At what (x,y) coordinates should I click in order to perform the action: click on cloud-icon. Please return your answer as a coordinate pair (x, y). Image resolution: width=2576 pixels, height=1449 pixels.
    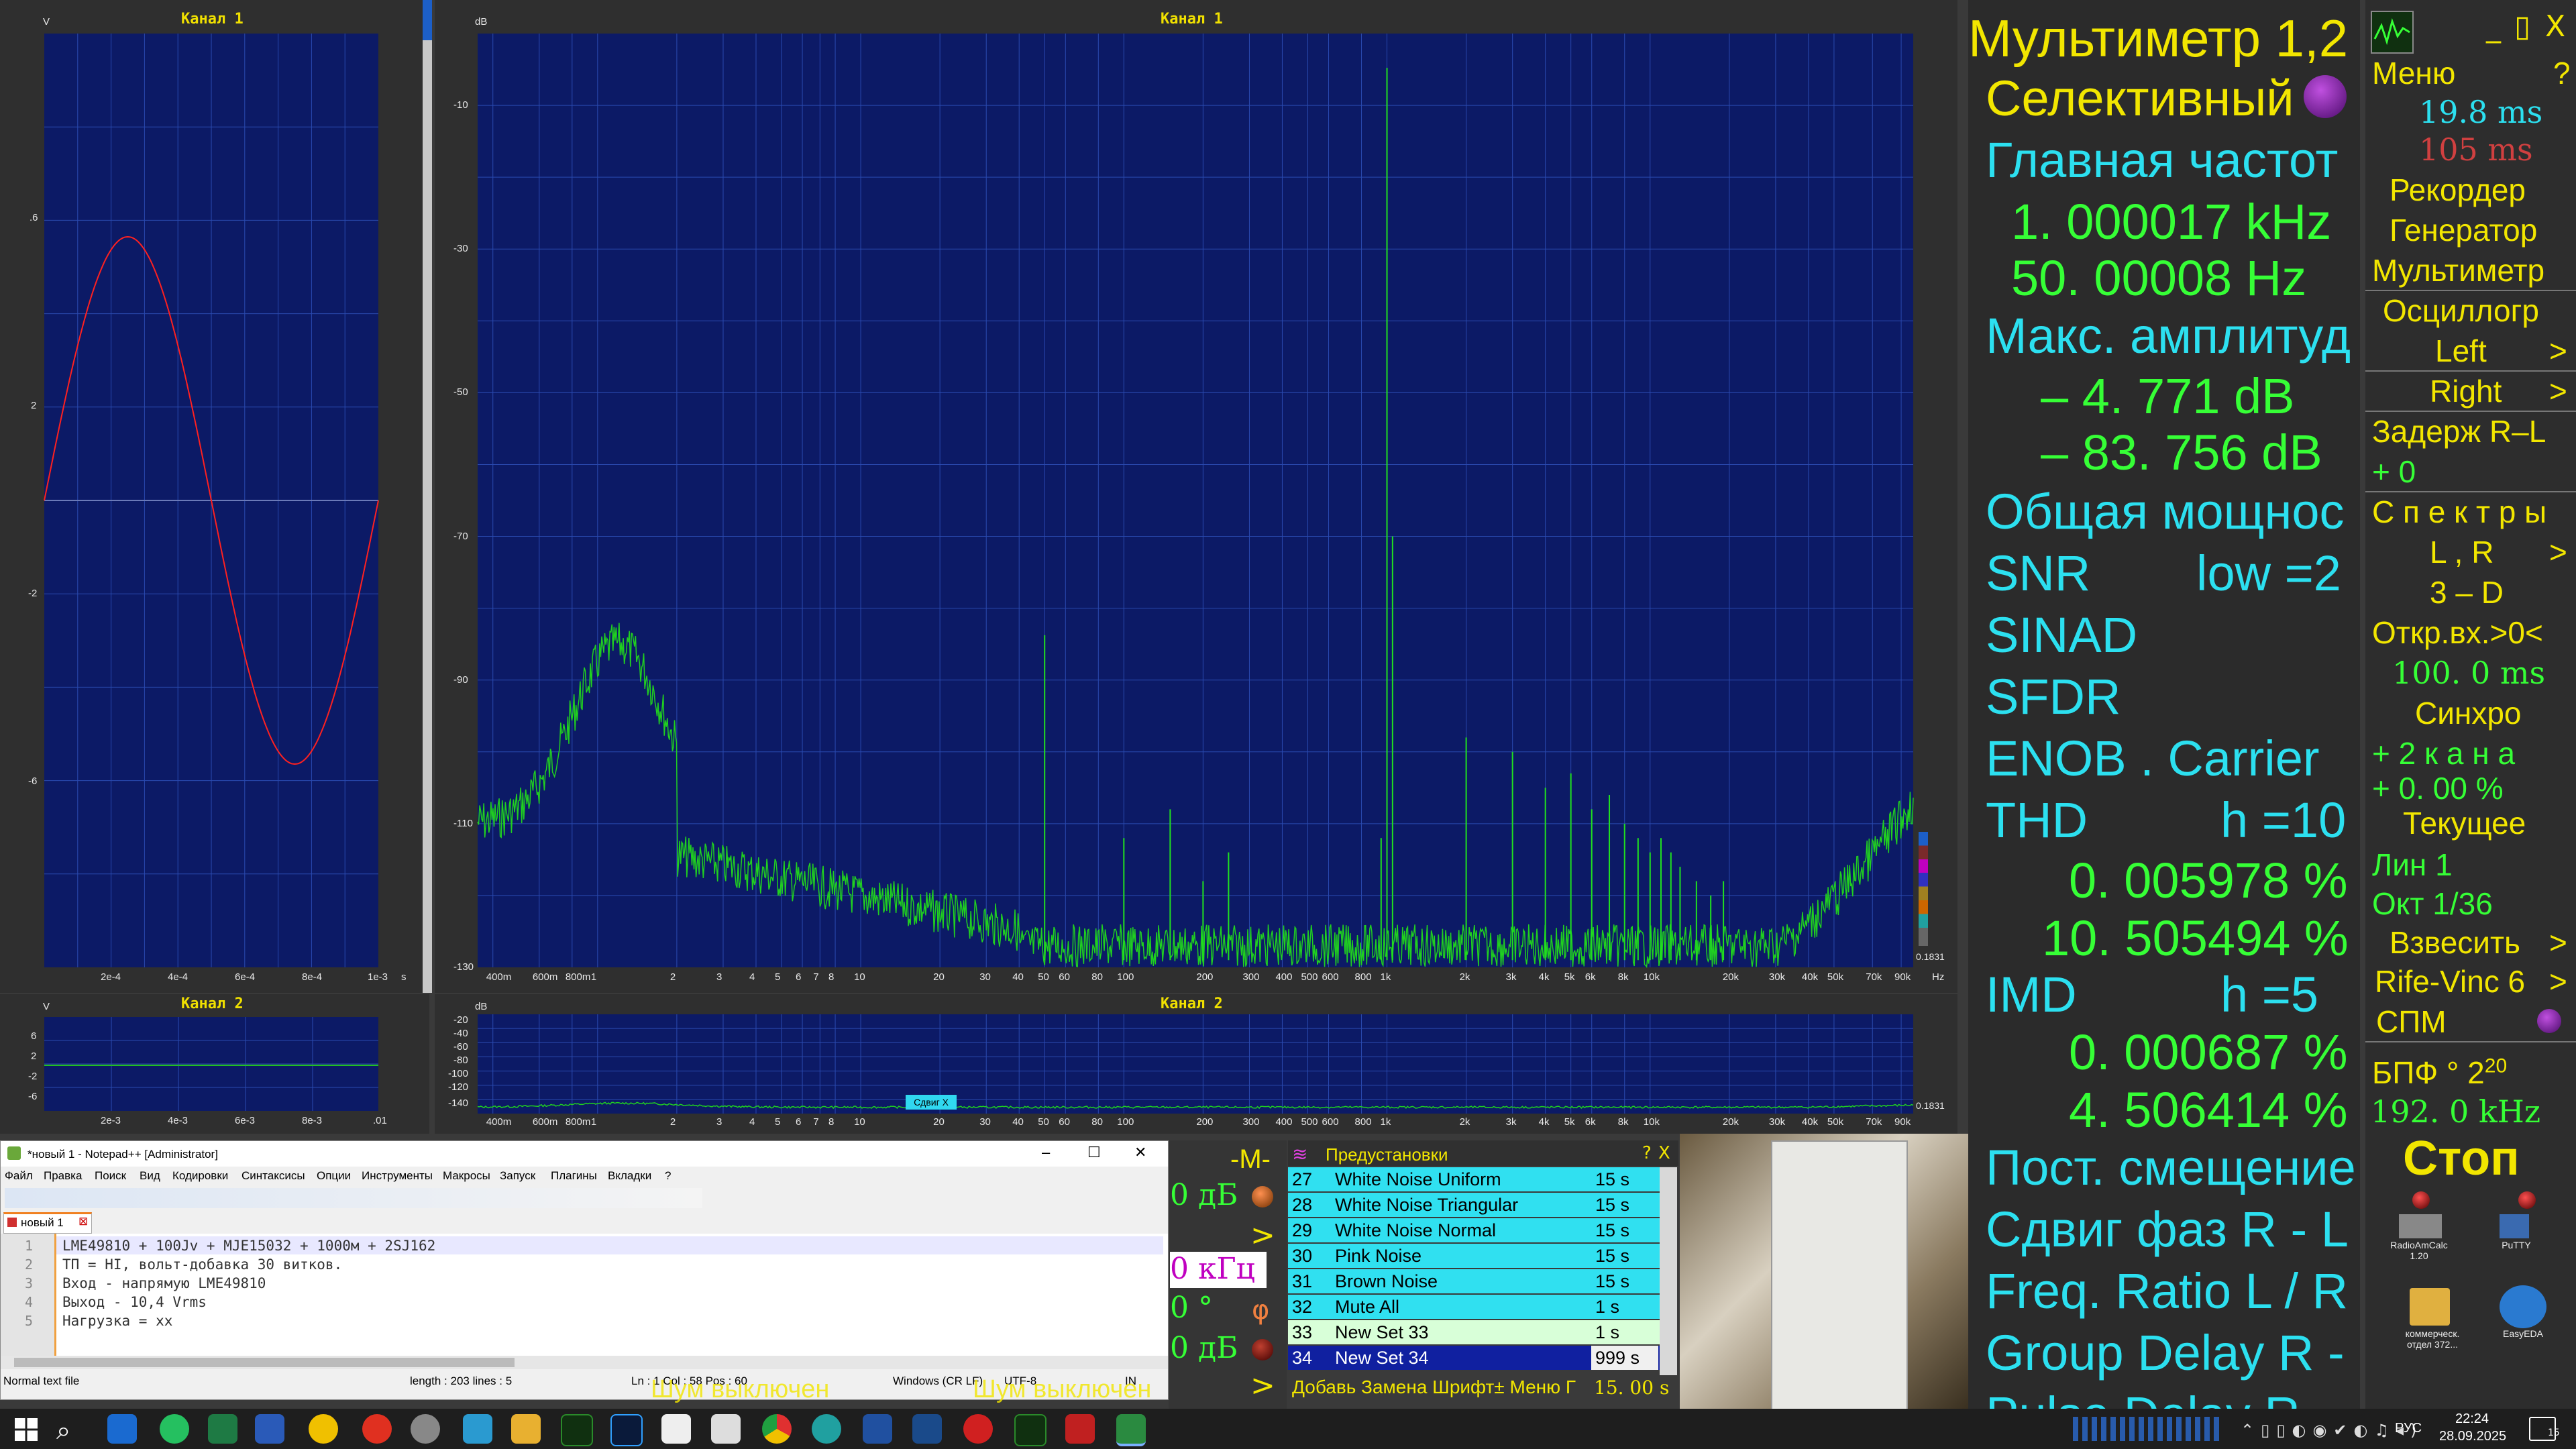
    Looking at the image, I should click on (2523, 1306).